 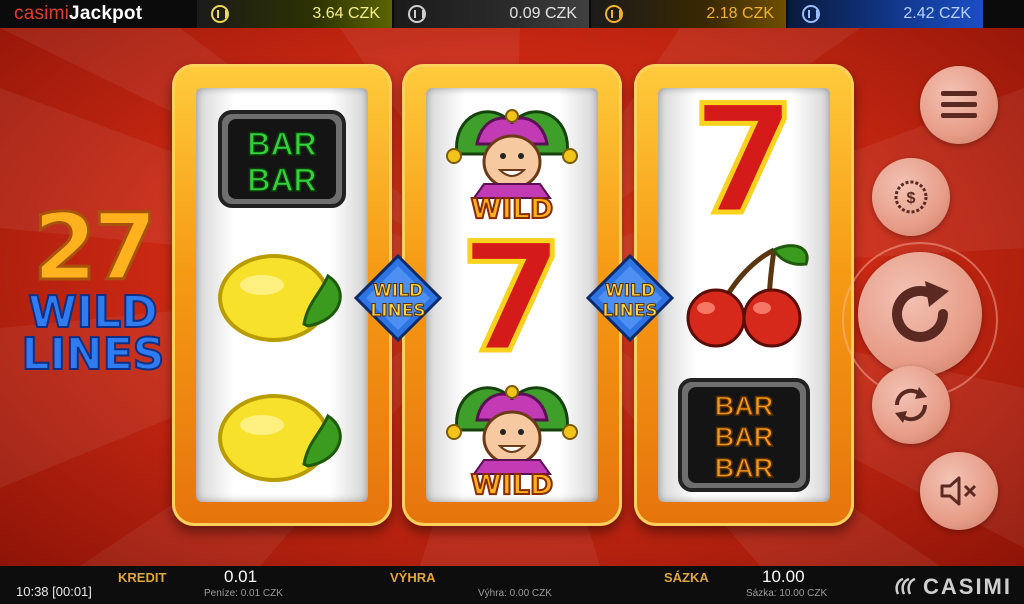 I want to click on symbol-bar-bar-bar: BAR BAR BAR, so click(x=744, y=434).